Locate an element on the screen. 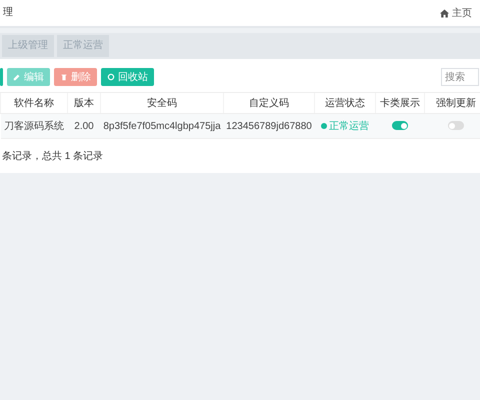 Image resolution: width=480 pixels, height=400 pixels. table-cell: 2.00 is located at coordinates (84, 126).